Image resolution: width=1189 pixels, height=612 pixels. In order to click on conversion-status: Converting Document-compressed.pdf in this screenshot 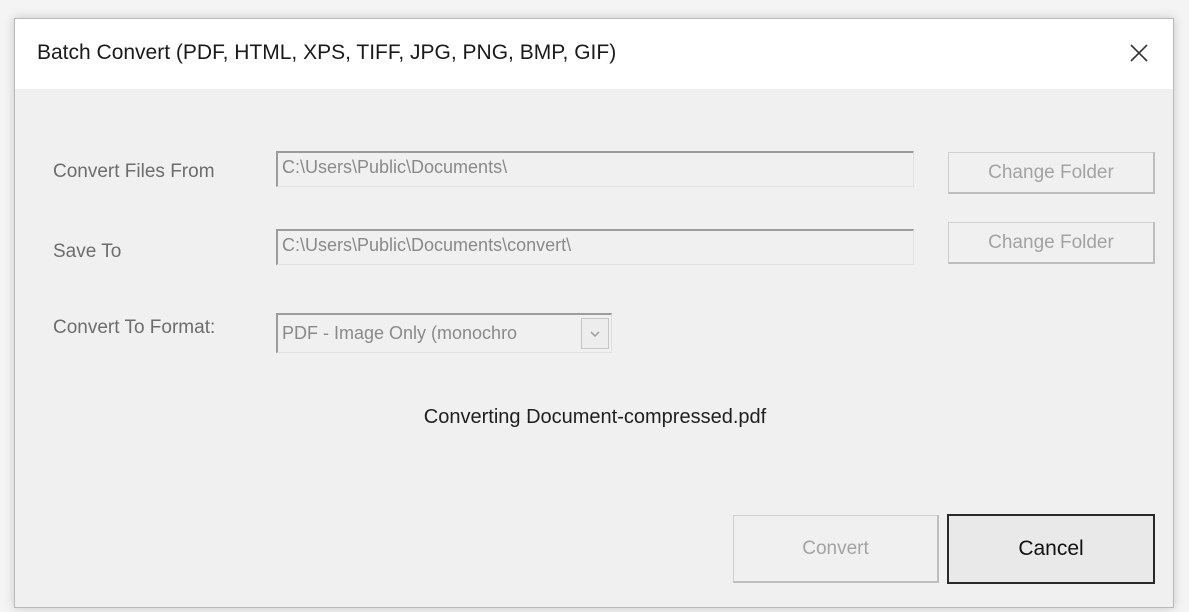, I will do `click(595, 417)`.